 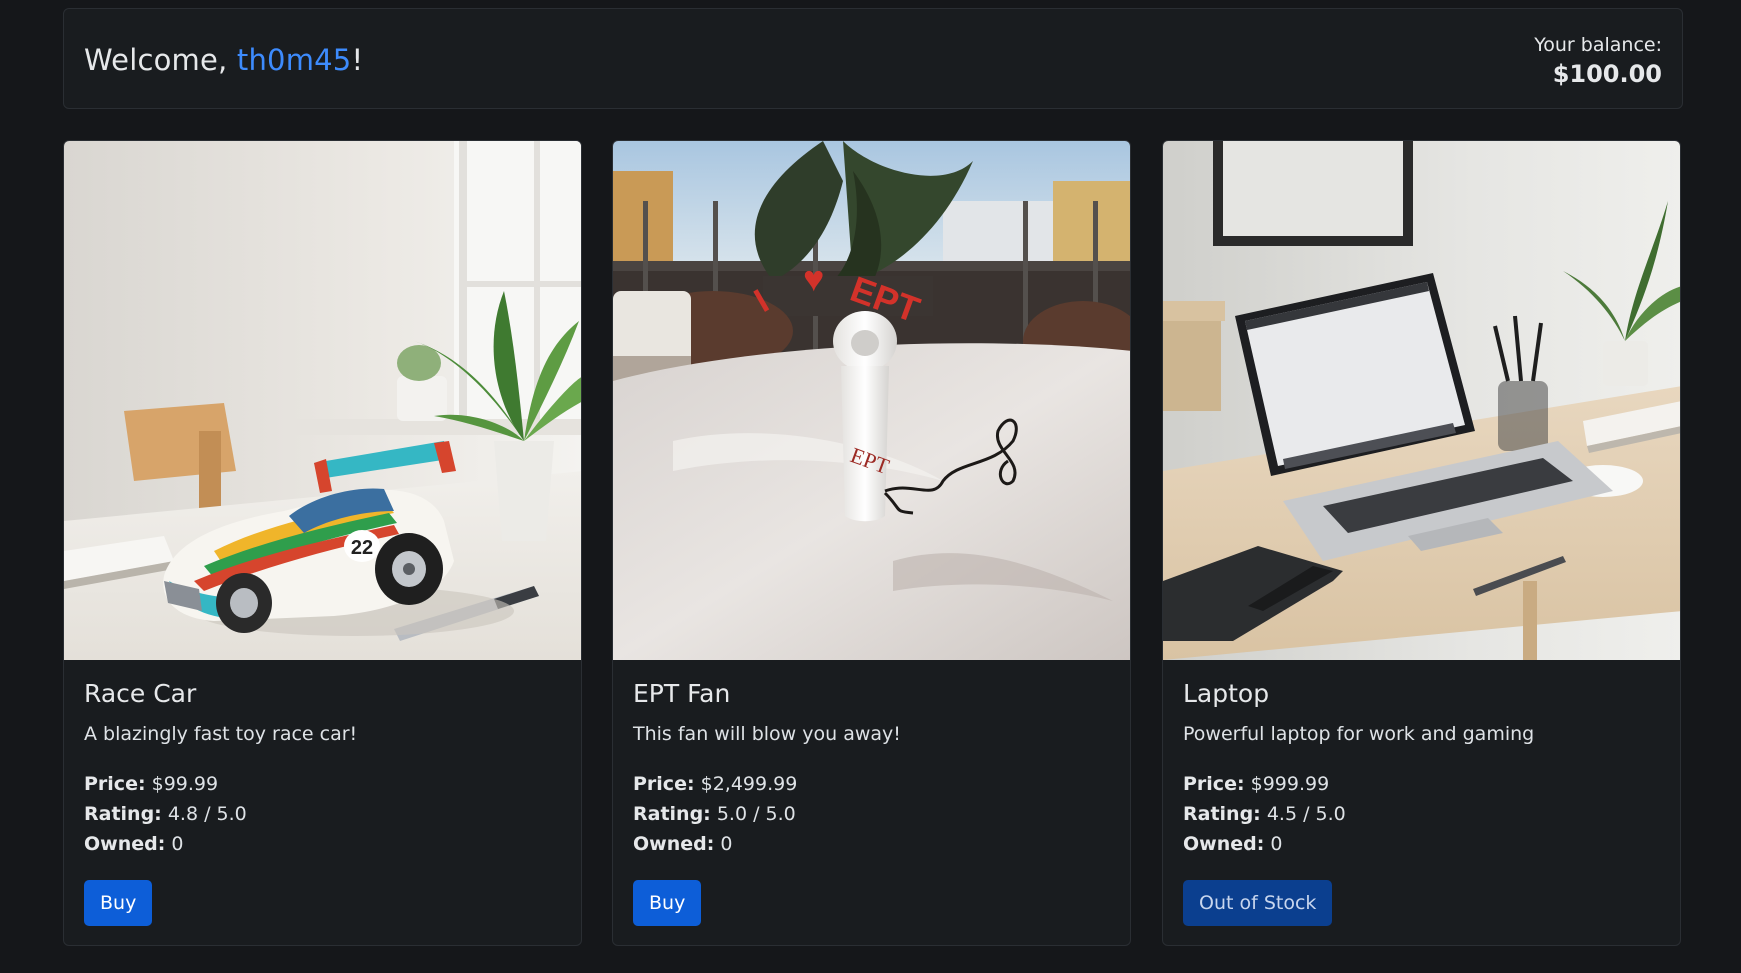 I want to click on balance-block: Your balance: $100.00, so click(x=1598, y=61).